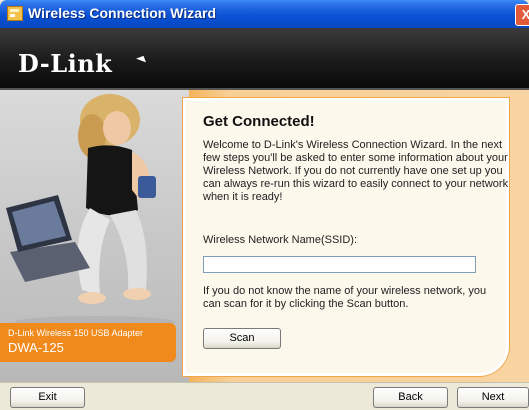 Image resolution: width=529 pixels, height=410 pixels. Describe the element at coordinates (339, 264) in the screenshot. I see `ssid-input` at that location.